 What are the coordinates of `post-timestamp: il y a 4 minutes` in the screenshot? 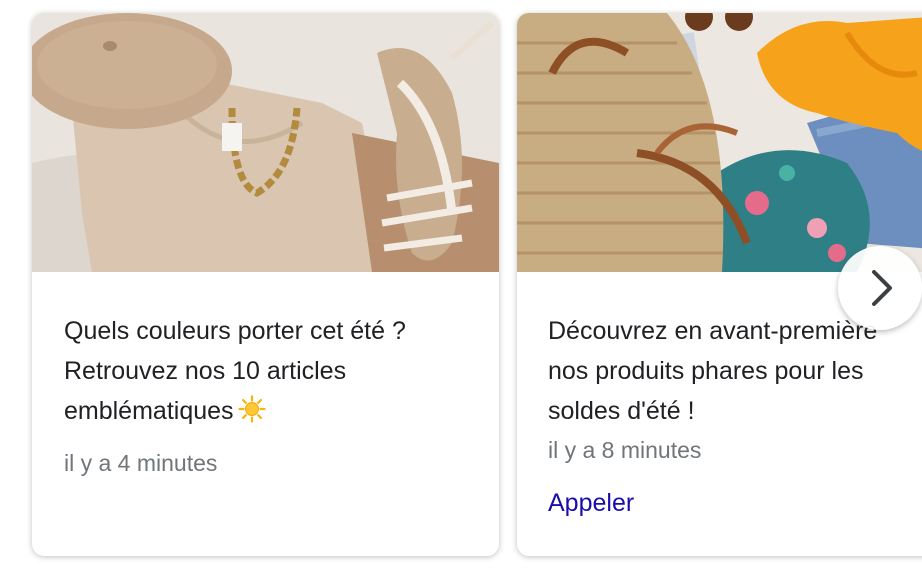 It's located at (141, 463).